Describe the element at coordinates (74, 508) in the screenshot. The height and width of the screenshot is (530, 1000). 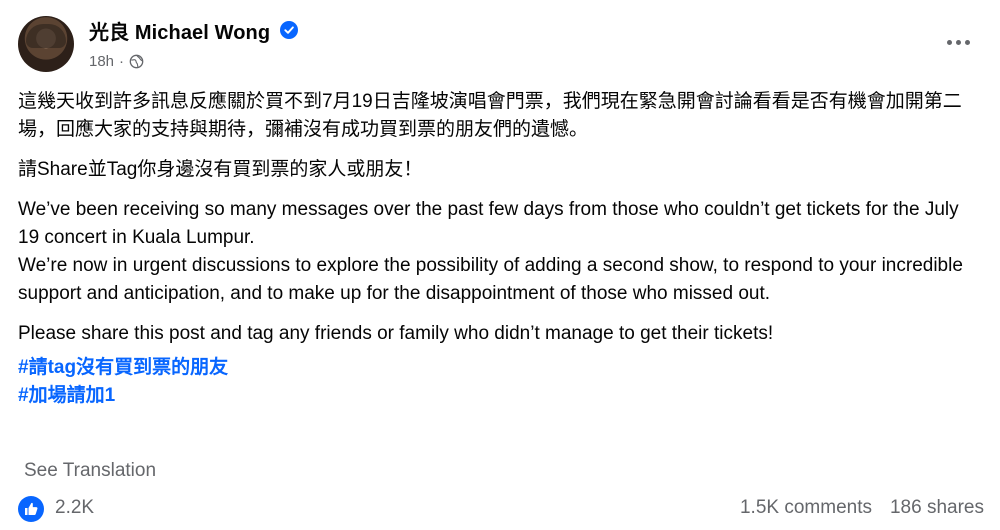
I see `reaction-count: 2.2K` at that location.